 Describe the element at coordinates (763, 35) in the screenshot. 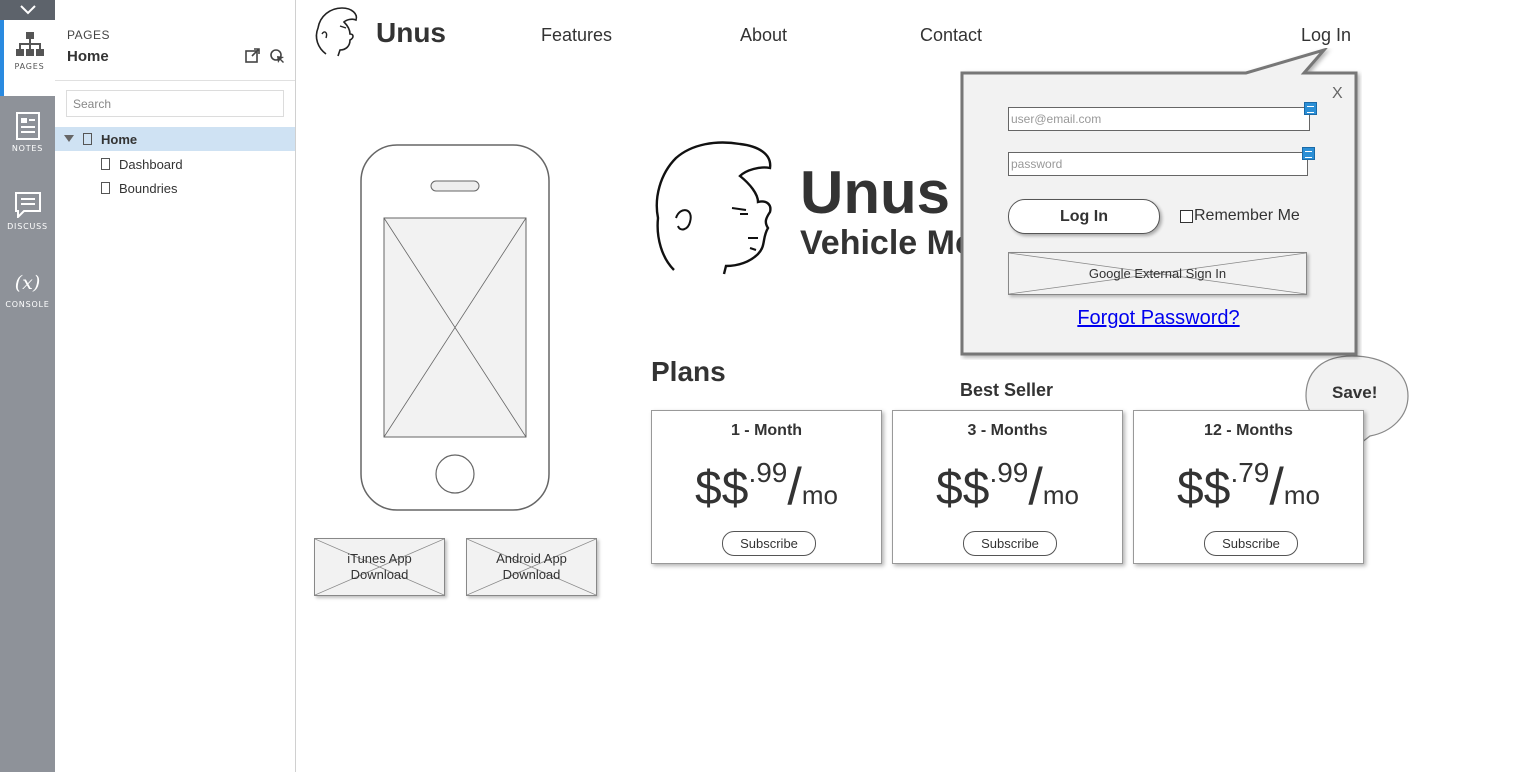

I see `nav-about-link: About` at that location.